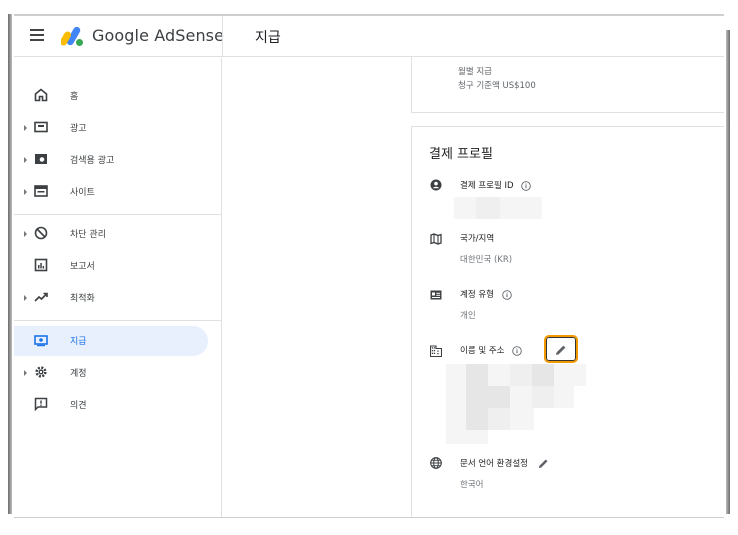 Image resolution: width=738 pixels, height=535 pixels. I want to click on ad-icon, so click(41, 127).